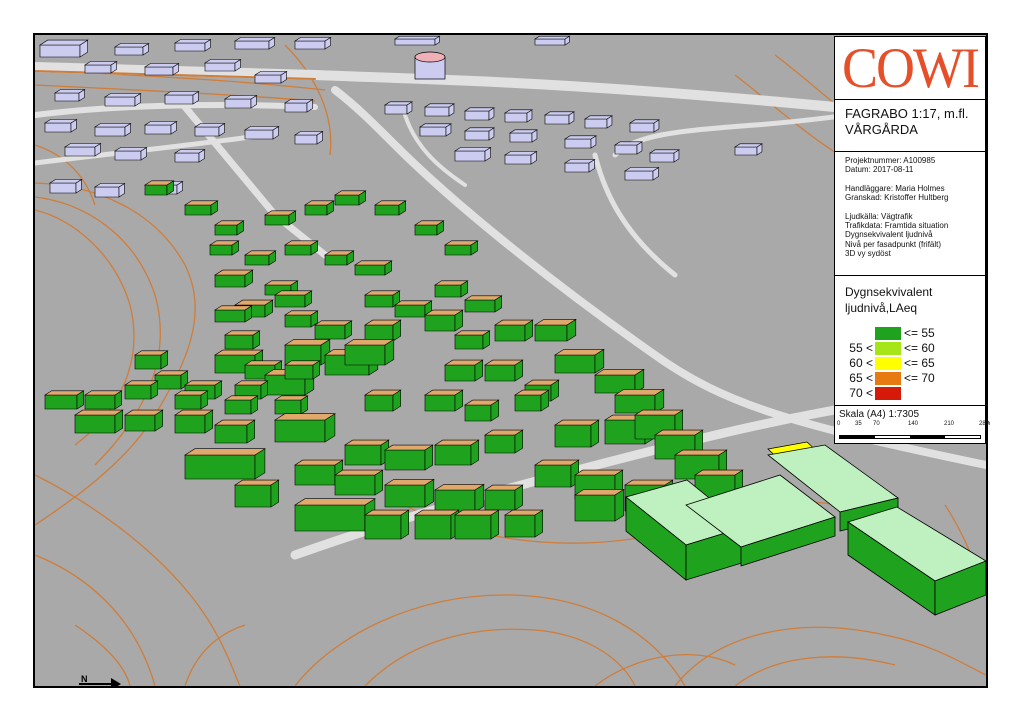 This screenshot has height=723, width=1023. Describe the element at coordinates (890, 160) in the screenshot. I see `project-number: Projektnummer: A100985` at that location.